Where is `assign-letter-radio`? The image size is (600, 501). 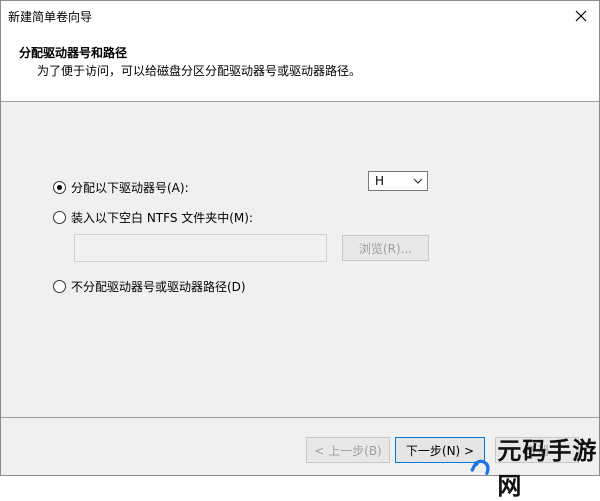 assign-letter-radio is located at coordinates (59, 187).